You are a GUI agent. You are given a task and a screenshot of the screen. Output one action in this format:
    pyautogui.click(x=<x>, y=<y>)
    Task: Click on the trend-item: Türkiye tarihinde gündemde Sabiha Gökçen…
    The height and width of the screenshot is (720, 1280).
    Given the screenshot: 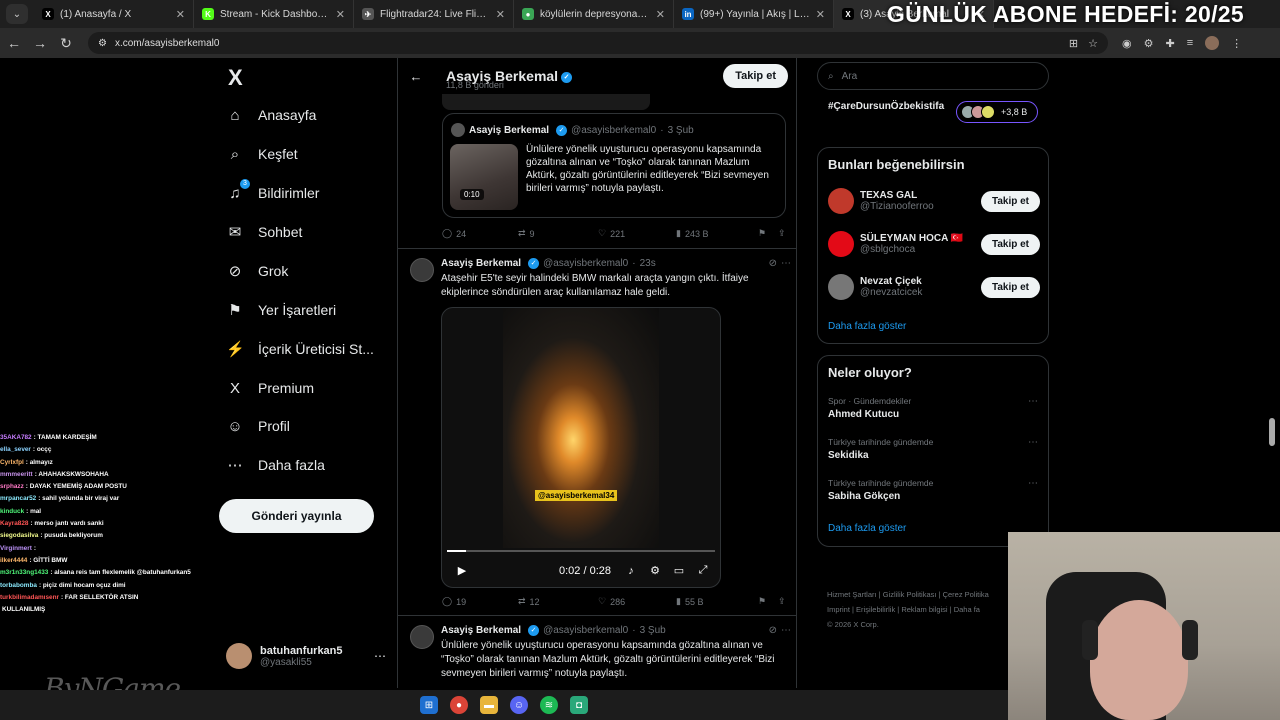 What is the action you would take?
    pyautogui.click(x=934, y=490)
    